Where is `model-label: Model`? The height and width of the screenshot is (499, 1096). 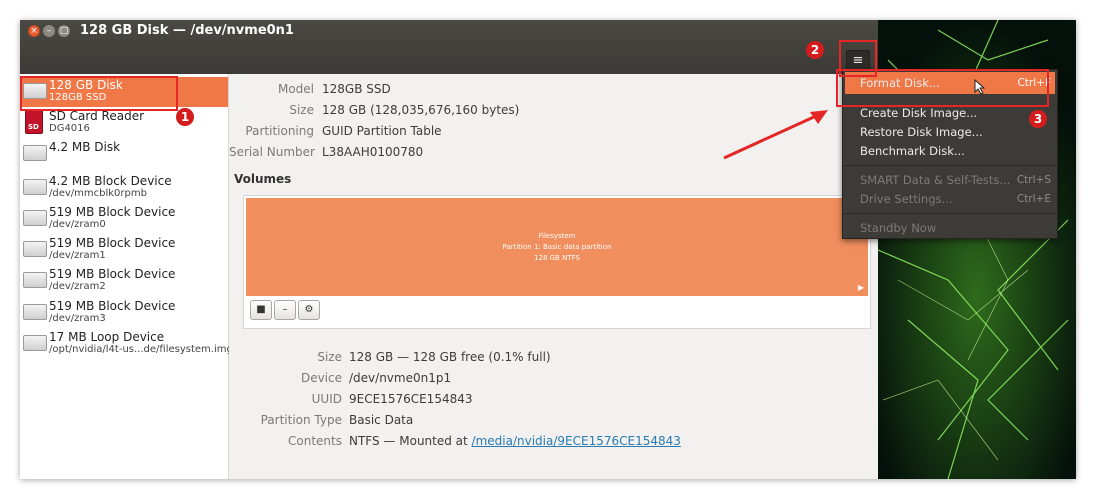
model-label: Model is located at coordinates (295, 89).